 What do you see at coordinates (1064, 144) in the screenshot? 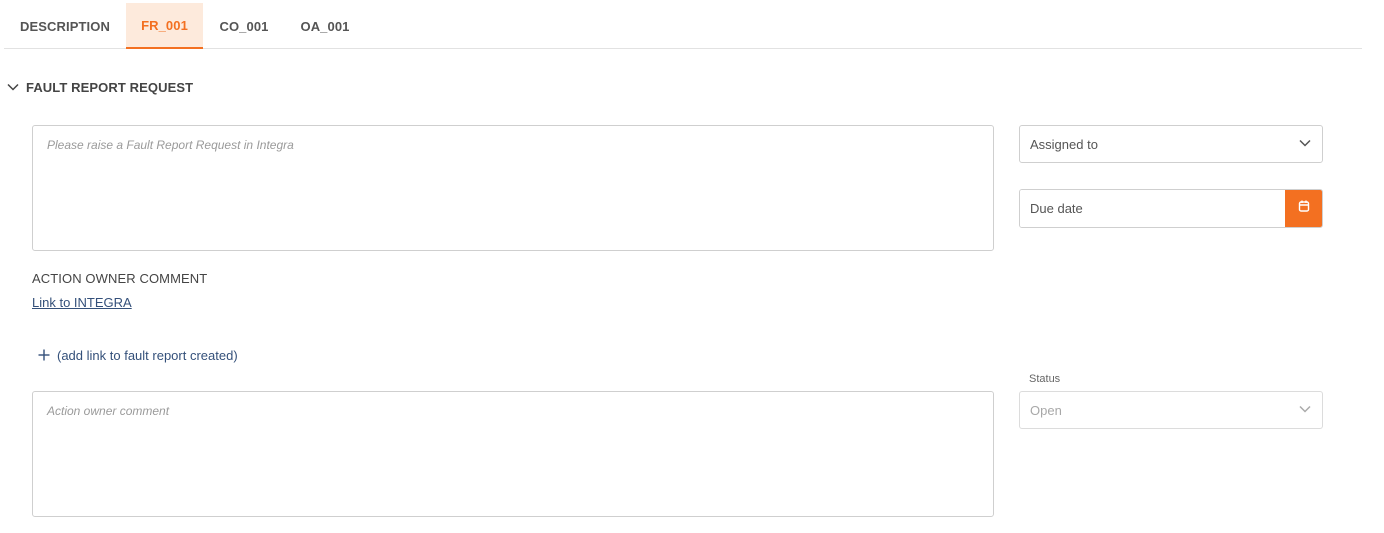
I see `assigned-to-placeholder: Assigned to` at bounding box center [1064, 144].